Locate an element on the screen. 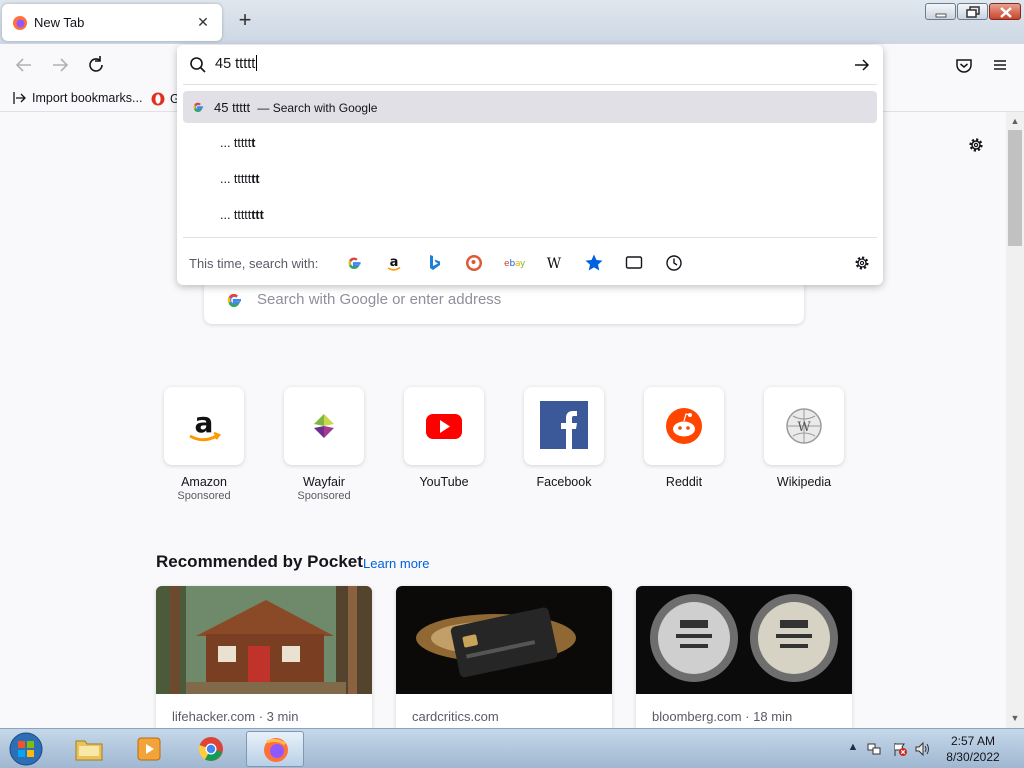 The width and height of the screenshot is (1024, 768). scrollbar-thumb is located at coordinates (1015, 188).